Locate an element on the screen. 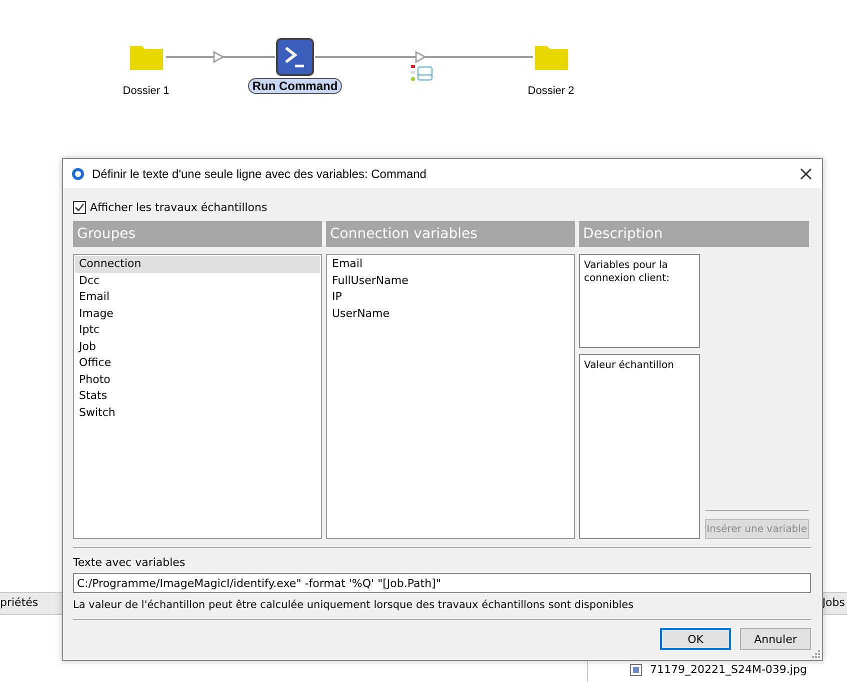 The image size is (847, 682). list-item: Iptc is located at coordinates (197, 330).